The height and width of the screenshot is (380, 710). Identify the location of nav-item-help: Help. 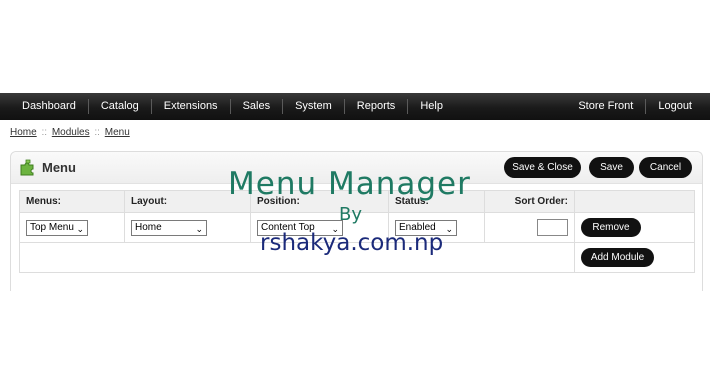
(431, 106).